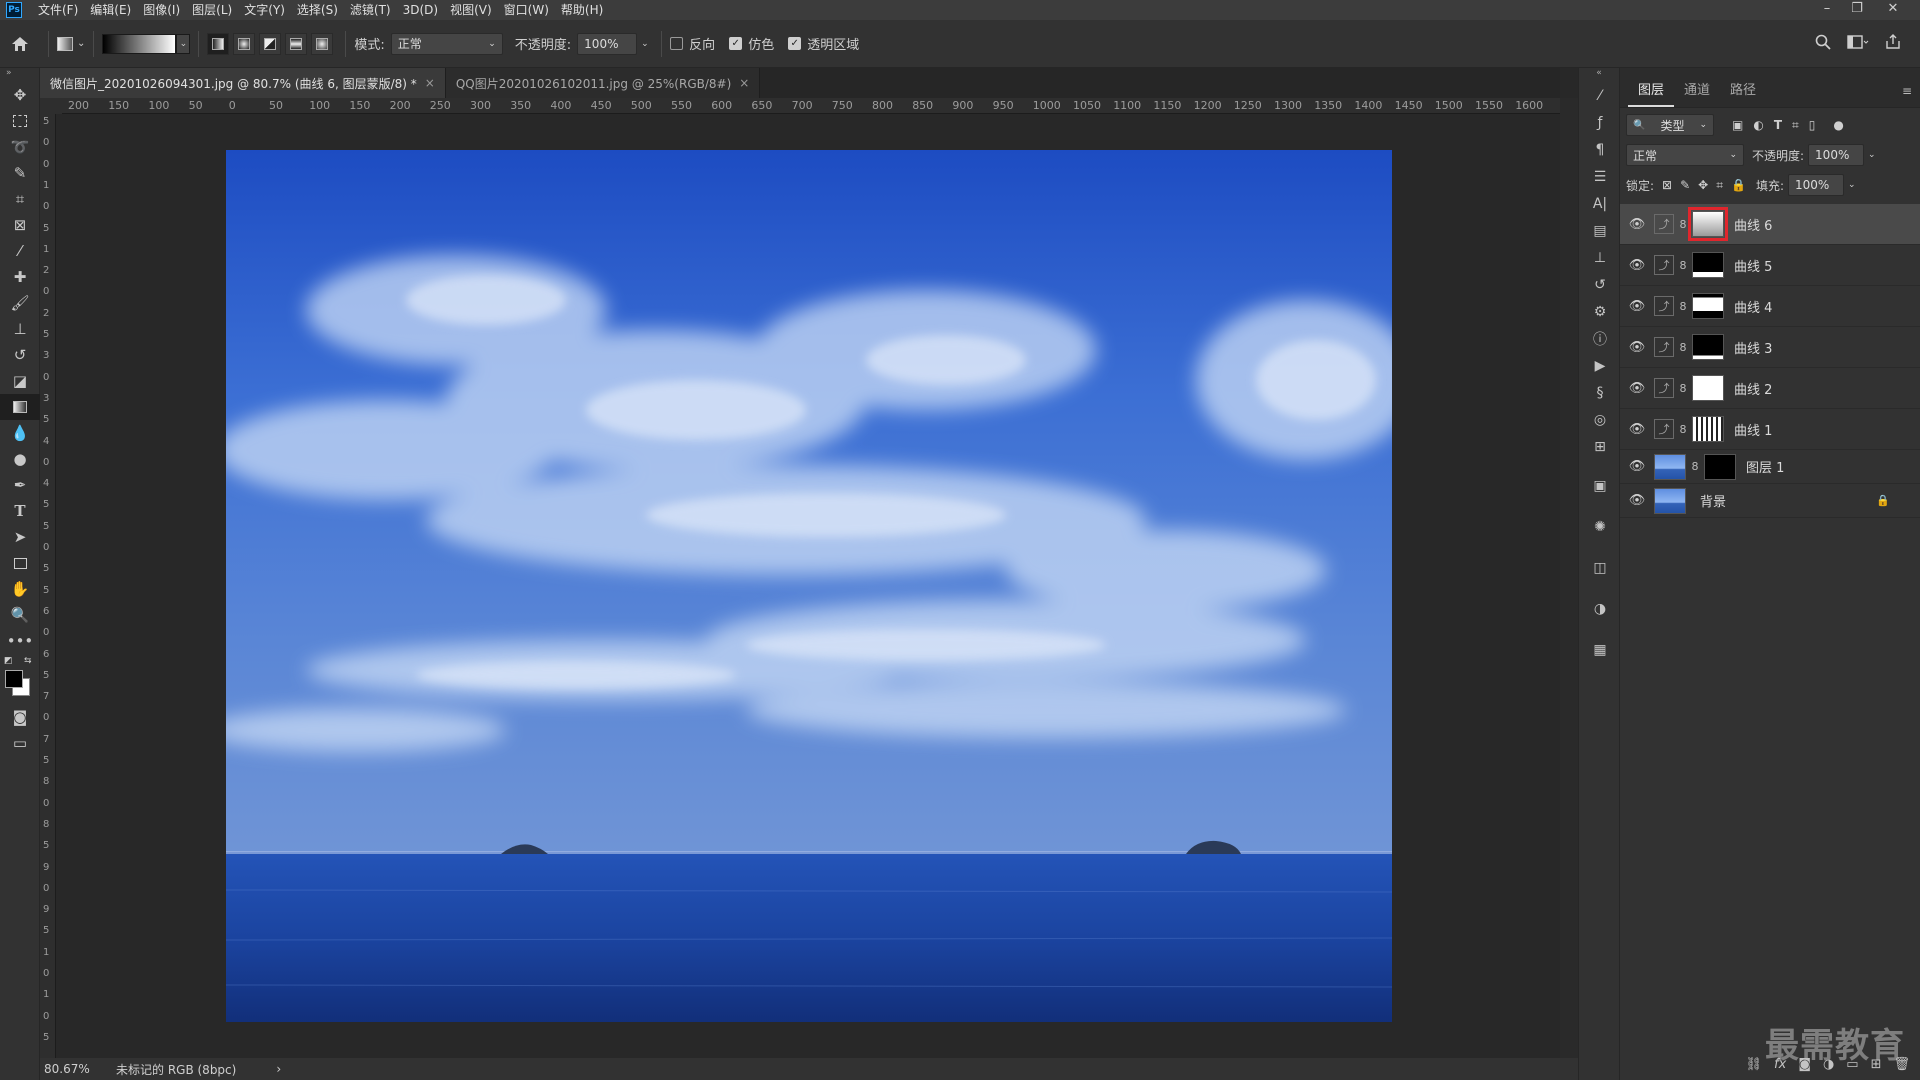 The height and width of the screenshot is (1080, 1920). I want to click on collapse-arrows-icon: «, so click(1599, 75).